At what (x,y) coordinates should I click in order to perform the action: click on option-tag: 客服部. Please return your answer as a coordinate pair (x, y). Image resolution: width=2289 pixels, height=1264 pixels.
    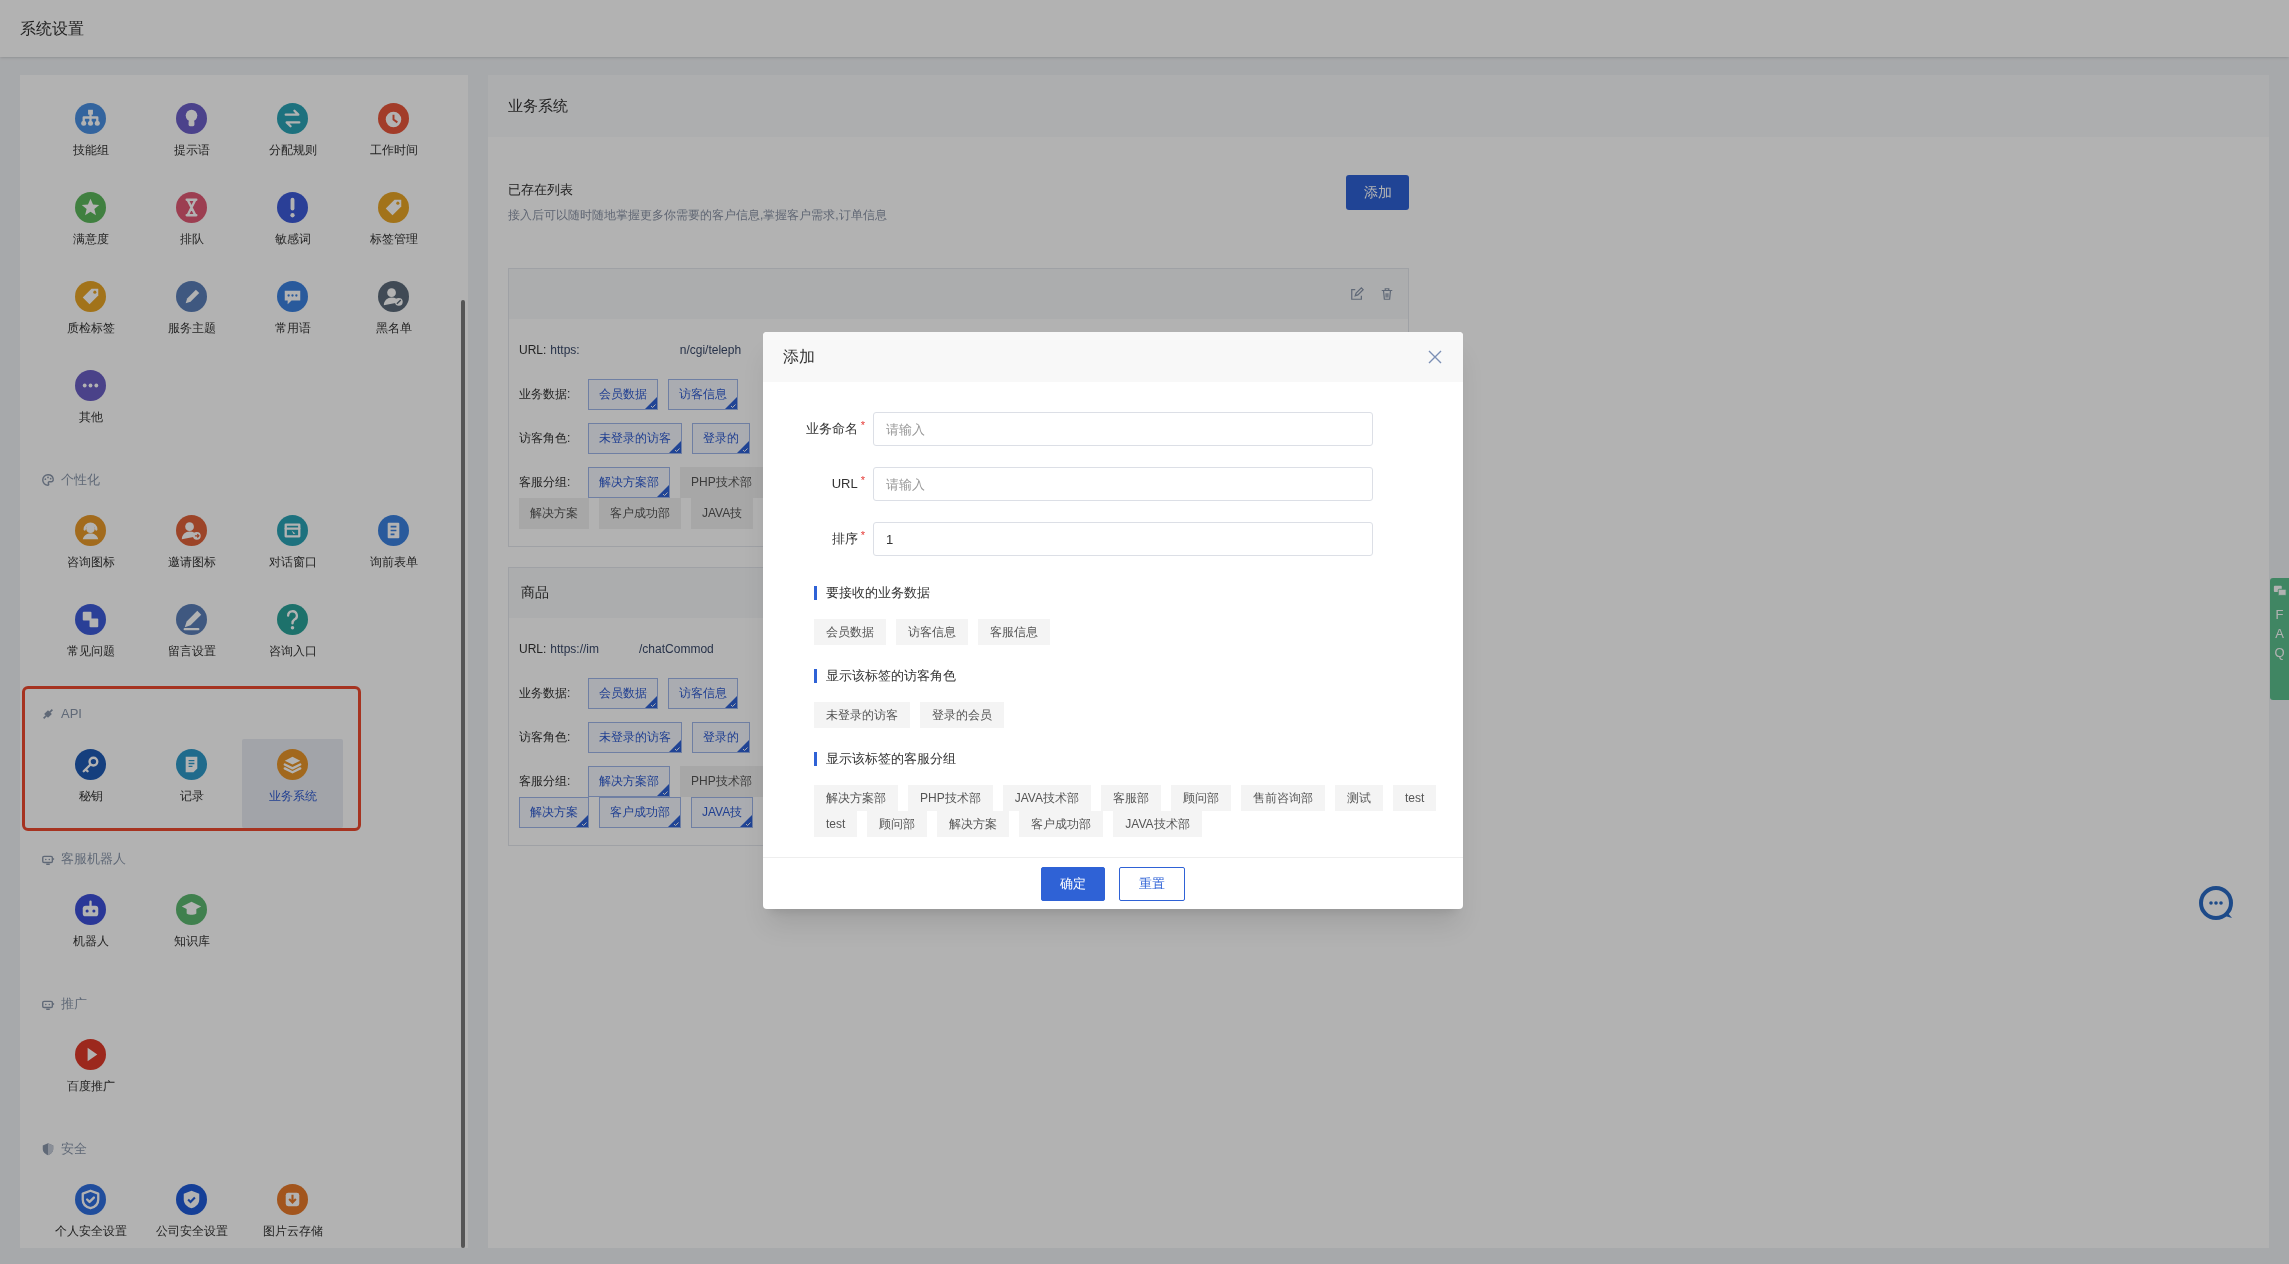
    Looking at the image, I should click on (1130, 798).